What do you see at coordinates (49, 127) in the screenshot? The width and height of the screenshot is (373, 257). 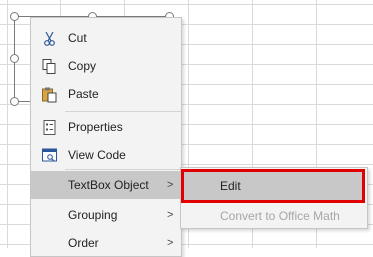 I see `properties-icon` at bounding box center [49, 127].